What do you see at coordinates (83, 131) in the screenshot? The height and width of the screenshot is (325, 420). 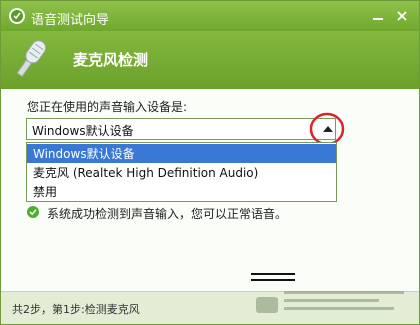 I see `select-value: Windows默认设备` at bounding box center [83, 131].